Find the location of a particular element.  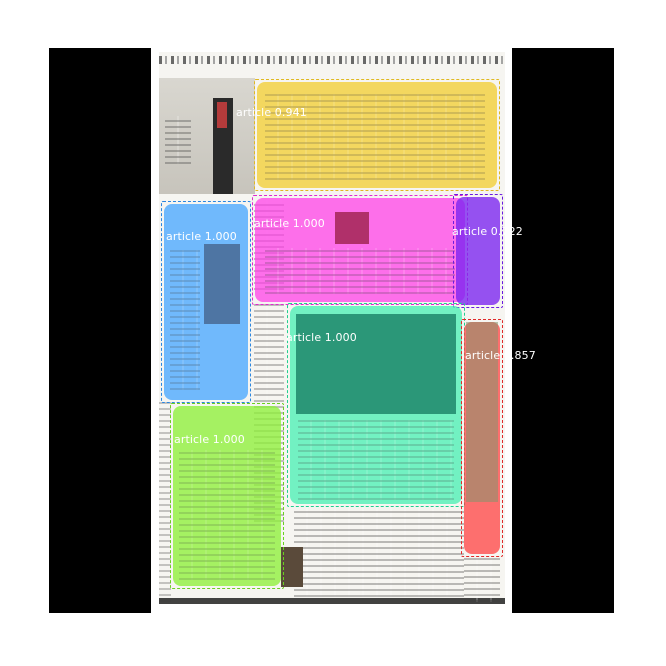

detection-label: article 0.941 is located at coordinates (271, 112).